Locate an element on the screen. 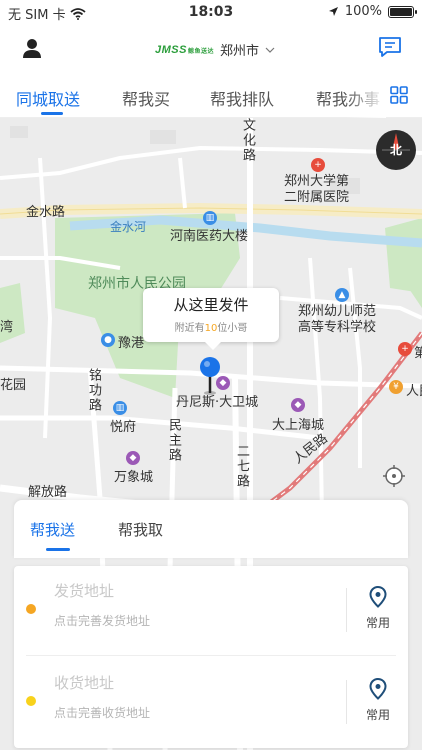  active-tab-indicator is located at coordinates (52, 113).